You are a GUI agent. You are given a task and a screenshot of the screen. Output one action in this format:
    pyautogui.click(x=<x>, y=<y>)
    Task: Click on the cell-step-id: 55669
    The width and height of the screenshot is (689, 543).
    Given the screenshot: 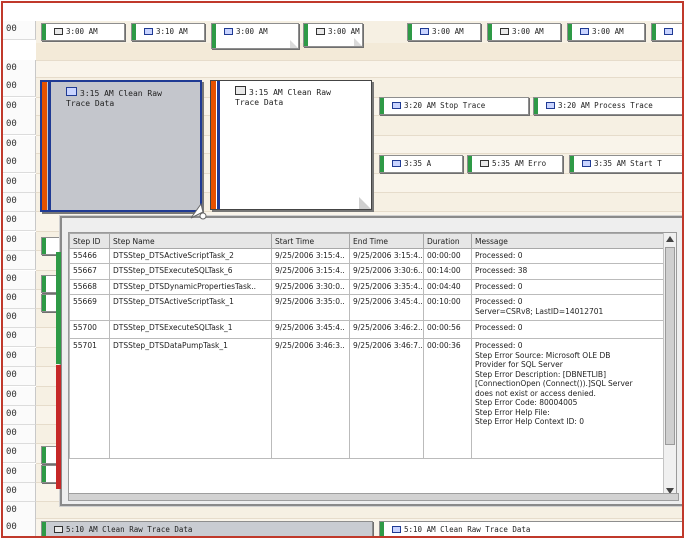 What is the action you would take?
    pyautogui.click(x=89, y=307)
    